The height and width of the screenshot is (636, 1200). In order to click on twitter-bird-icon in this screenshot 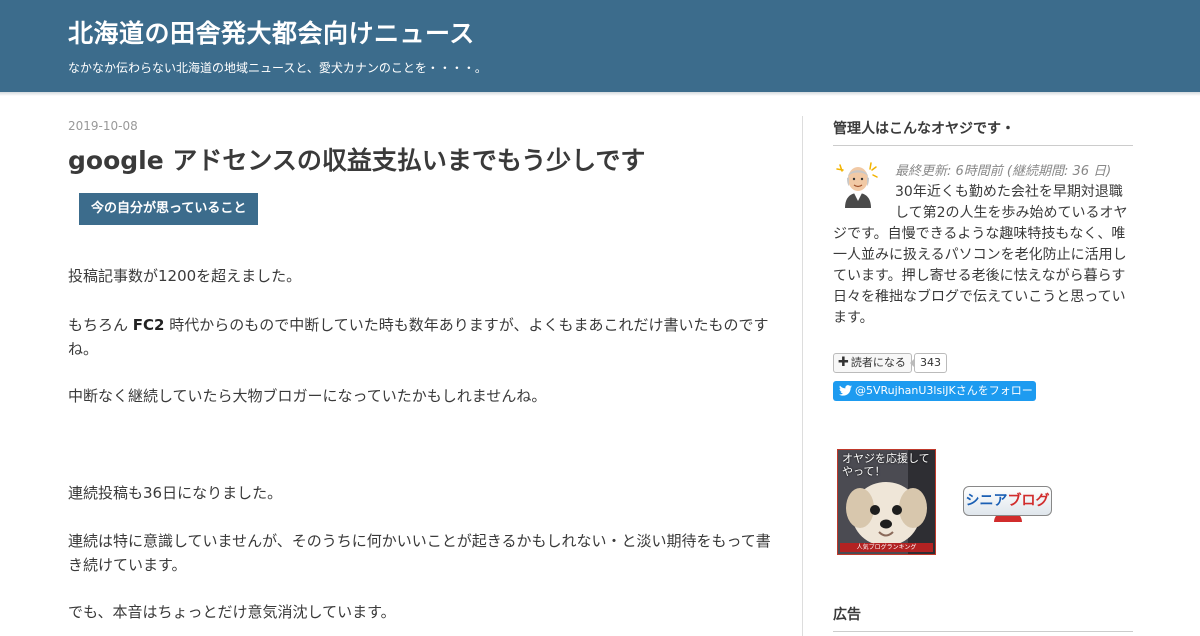, I will do `click(845, 390)`.